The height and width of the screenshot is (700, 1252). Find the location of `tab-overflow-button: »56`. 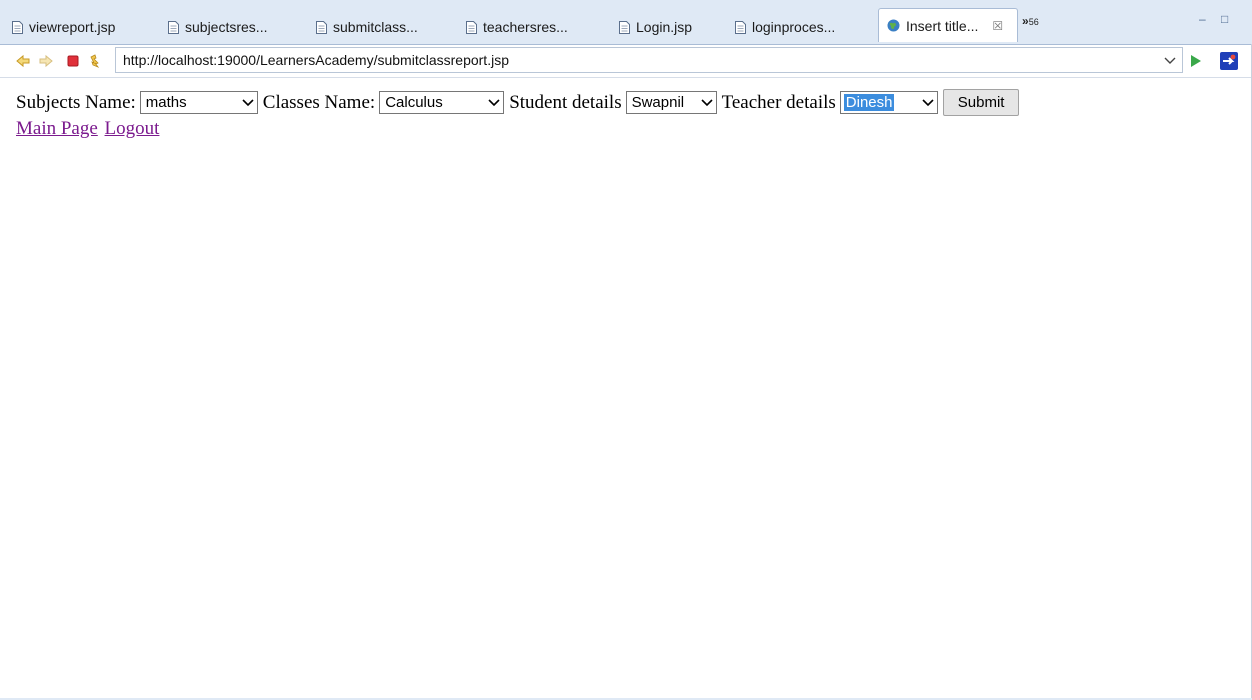

tab-overflow-button: »56 is located at coordinates (1030, 21).